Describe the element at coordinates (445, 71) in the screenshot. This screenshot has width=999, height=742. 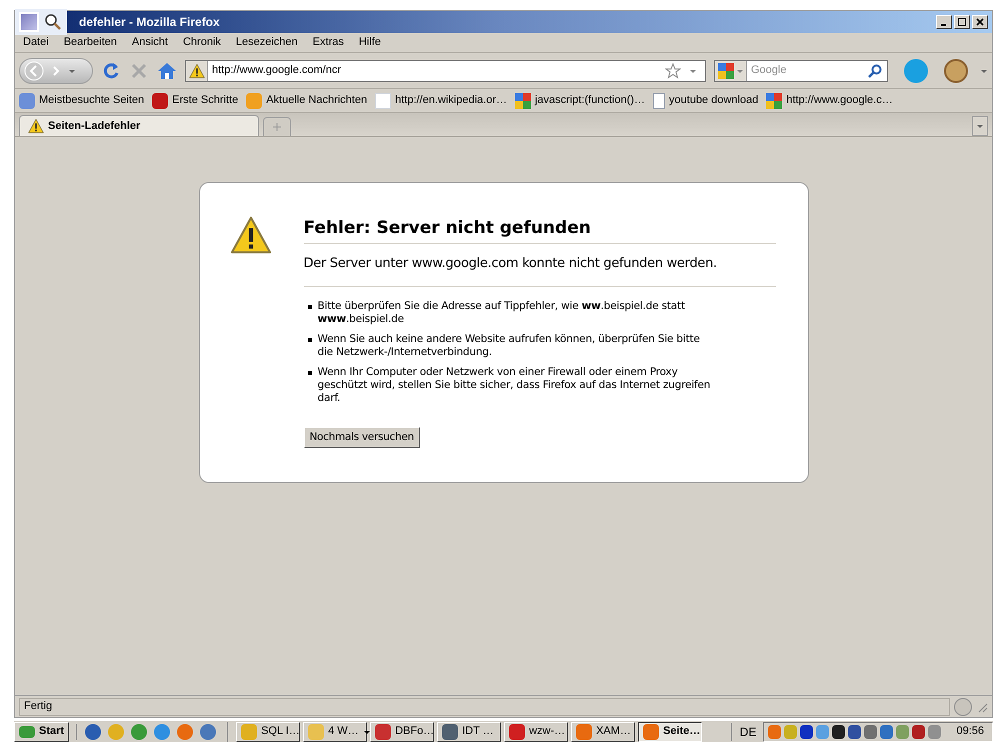
I see `address-field: http://www.google.com/ncr` at that location.